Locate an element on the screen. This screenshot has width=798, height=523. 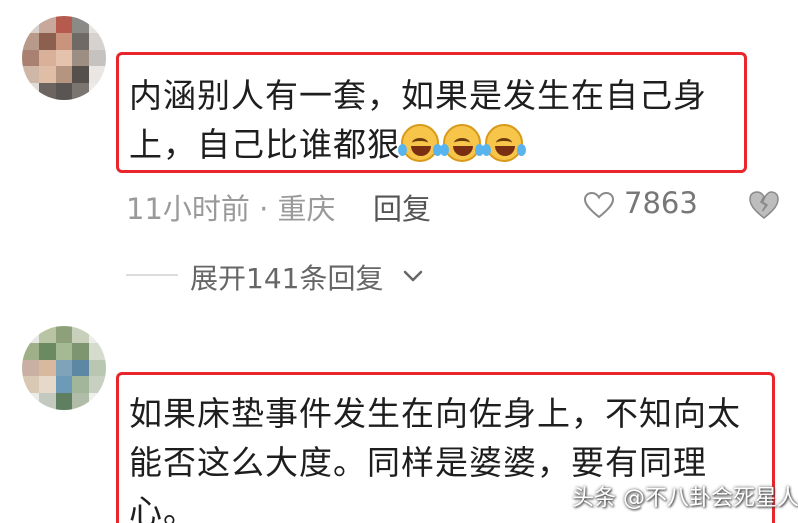
comment-meta: 11小时前 · 重庆 回复 7863 is located at coordinates (456, 204).